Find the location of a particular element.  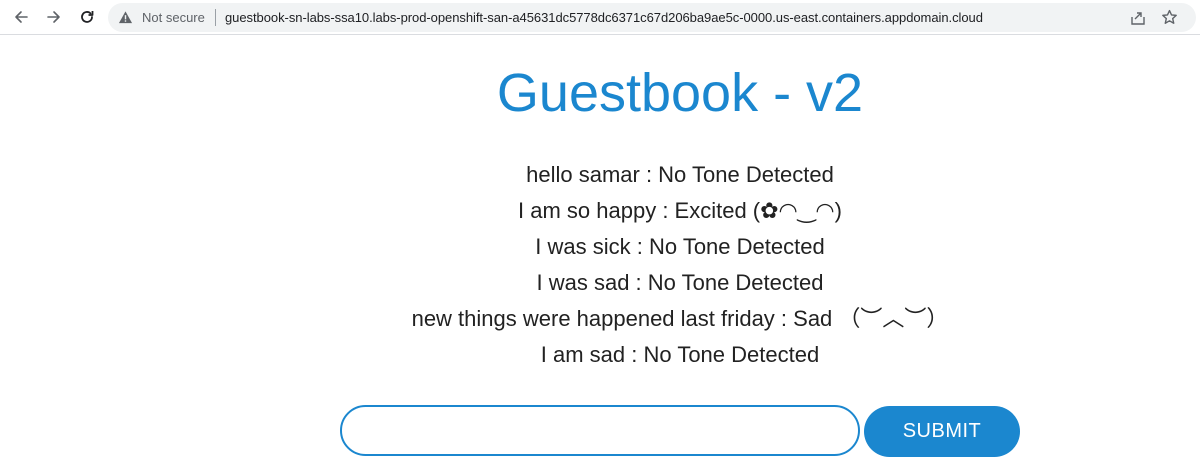

address-separator is located at coordinates (215, 17).